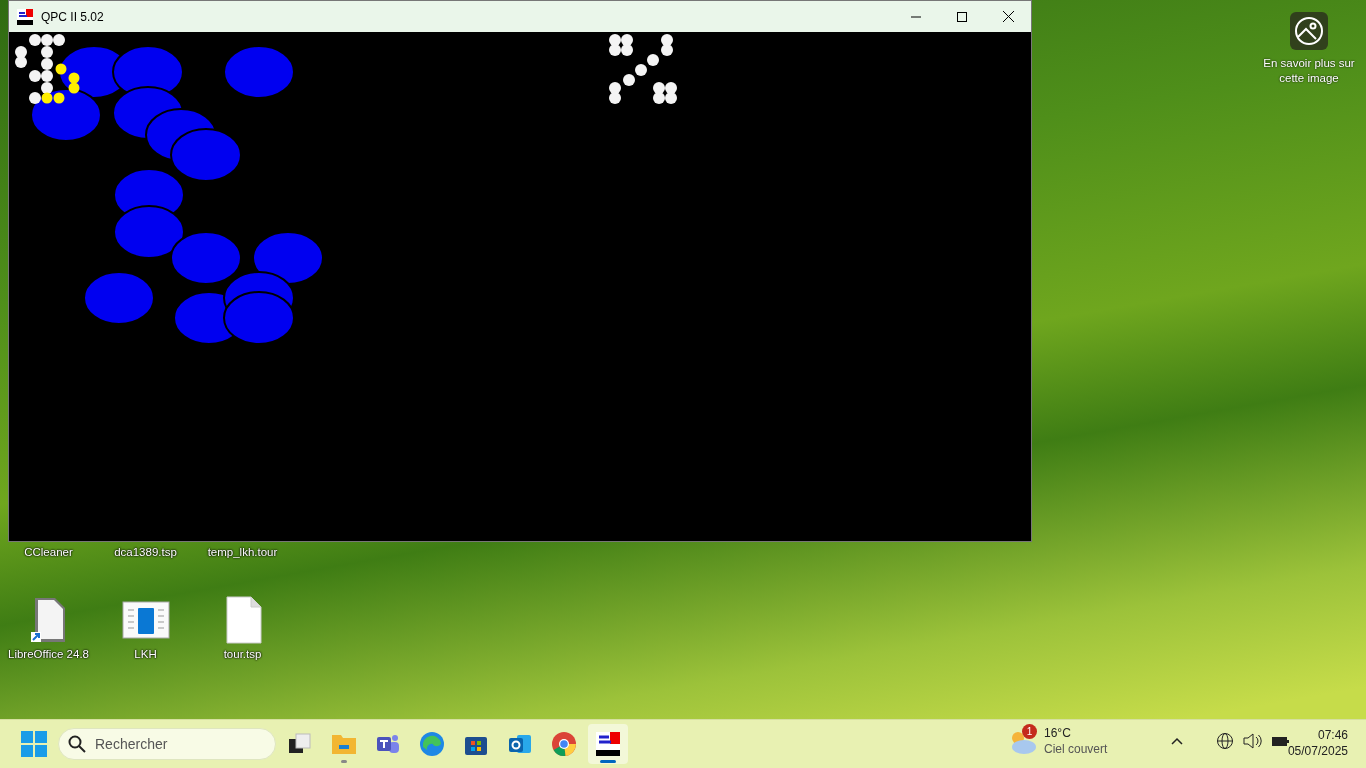 This screenshot has height=768, width=1366. Describe the element at coordinates (1309, 71) in the screenshot. I see `image-info-link: En savoir plus sur cette image` at that location.